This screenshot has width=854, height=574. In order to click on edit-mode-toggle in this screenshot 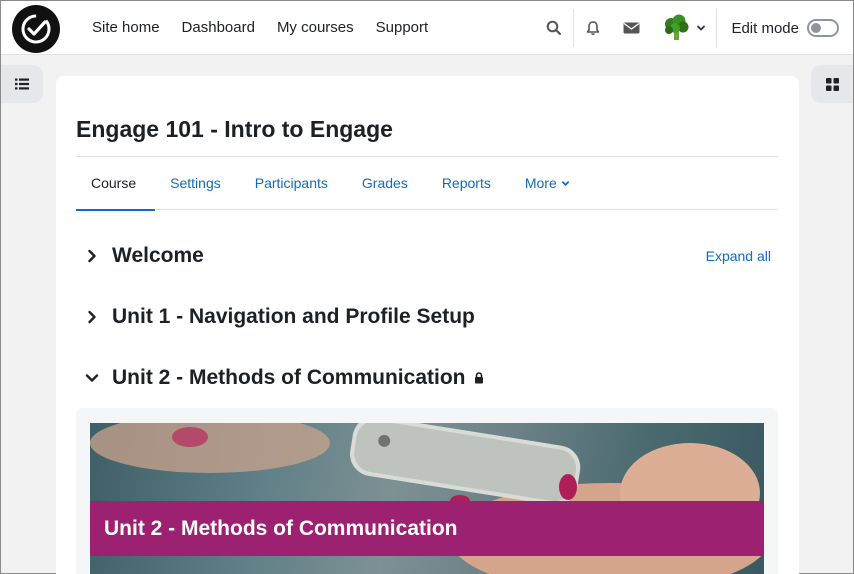, I will do `click(823, 28)`.